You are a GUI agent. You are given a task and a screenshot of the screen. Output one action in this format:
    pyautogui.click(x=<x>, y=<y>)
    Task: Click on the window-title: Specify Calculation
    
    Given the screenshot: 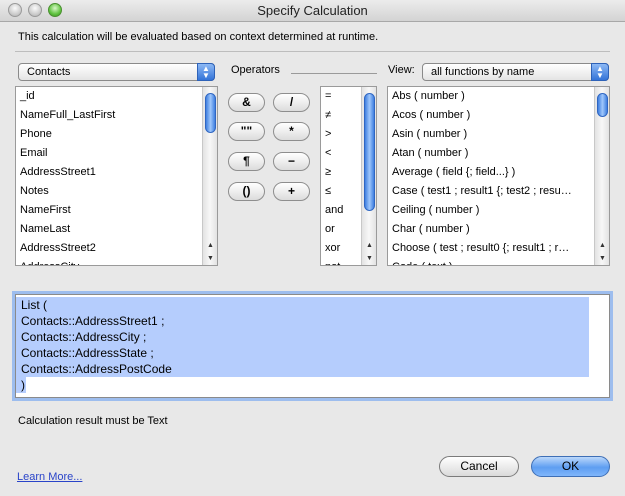 What is the action you would take?
    pyautogui.click(x=312, y=10)
    